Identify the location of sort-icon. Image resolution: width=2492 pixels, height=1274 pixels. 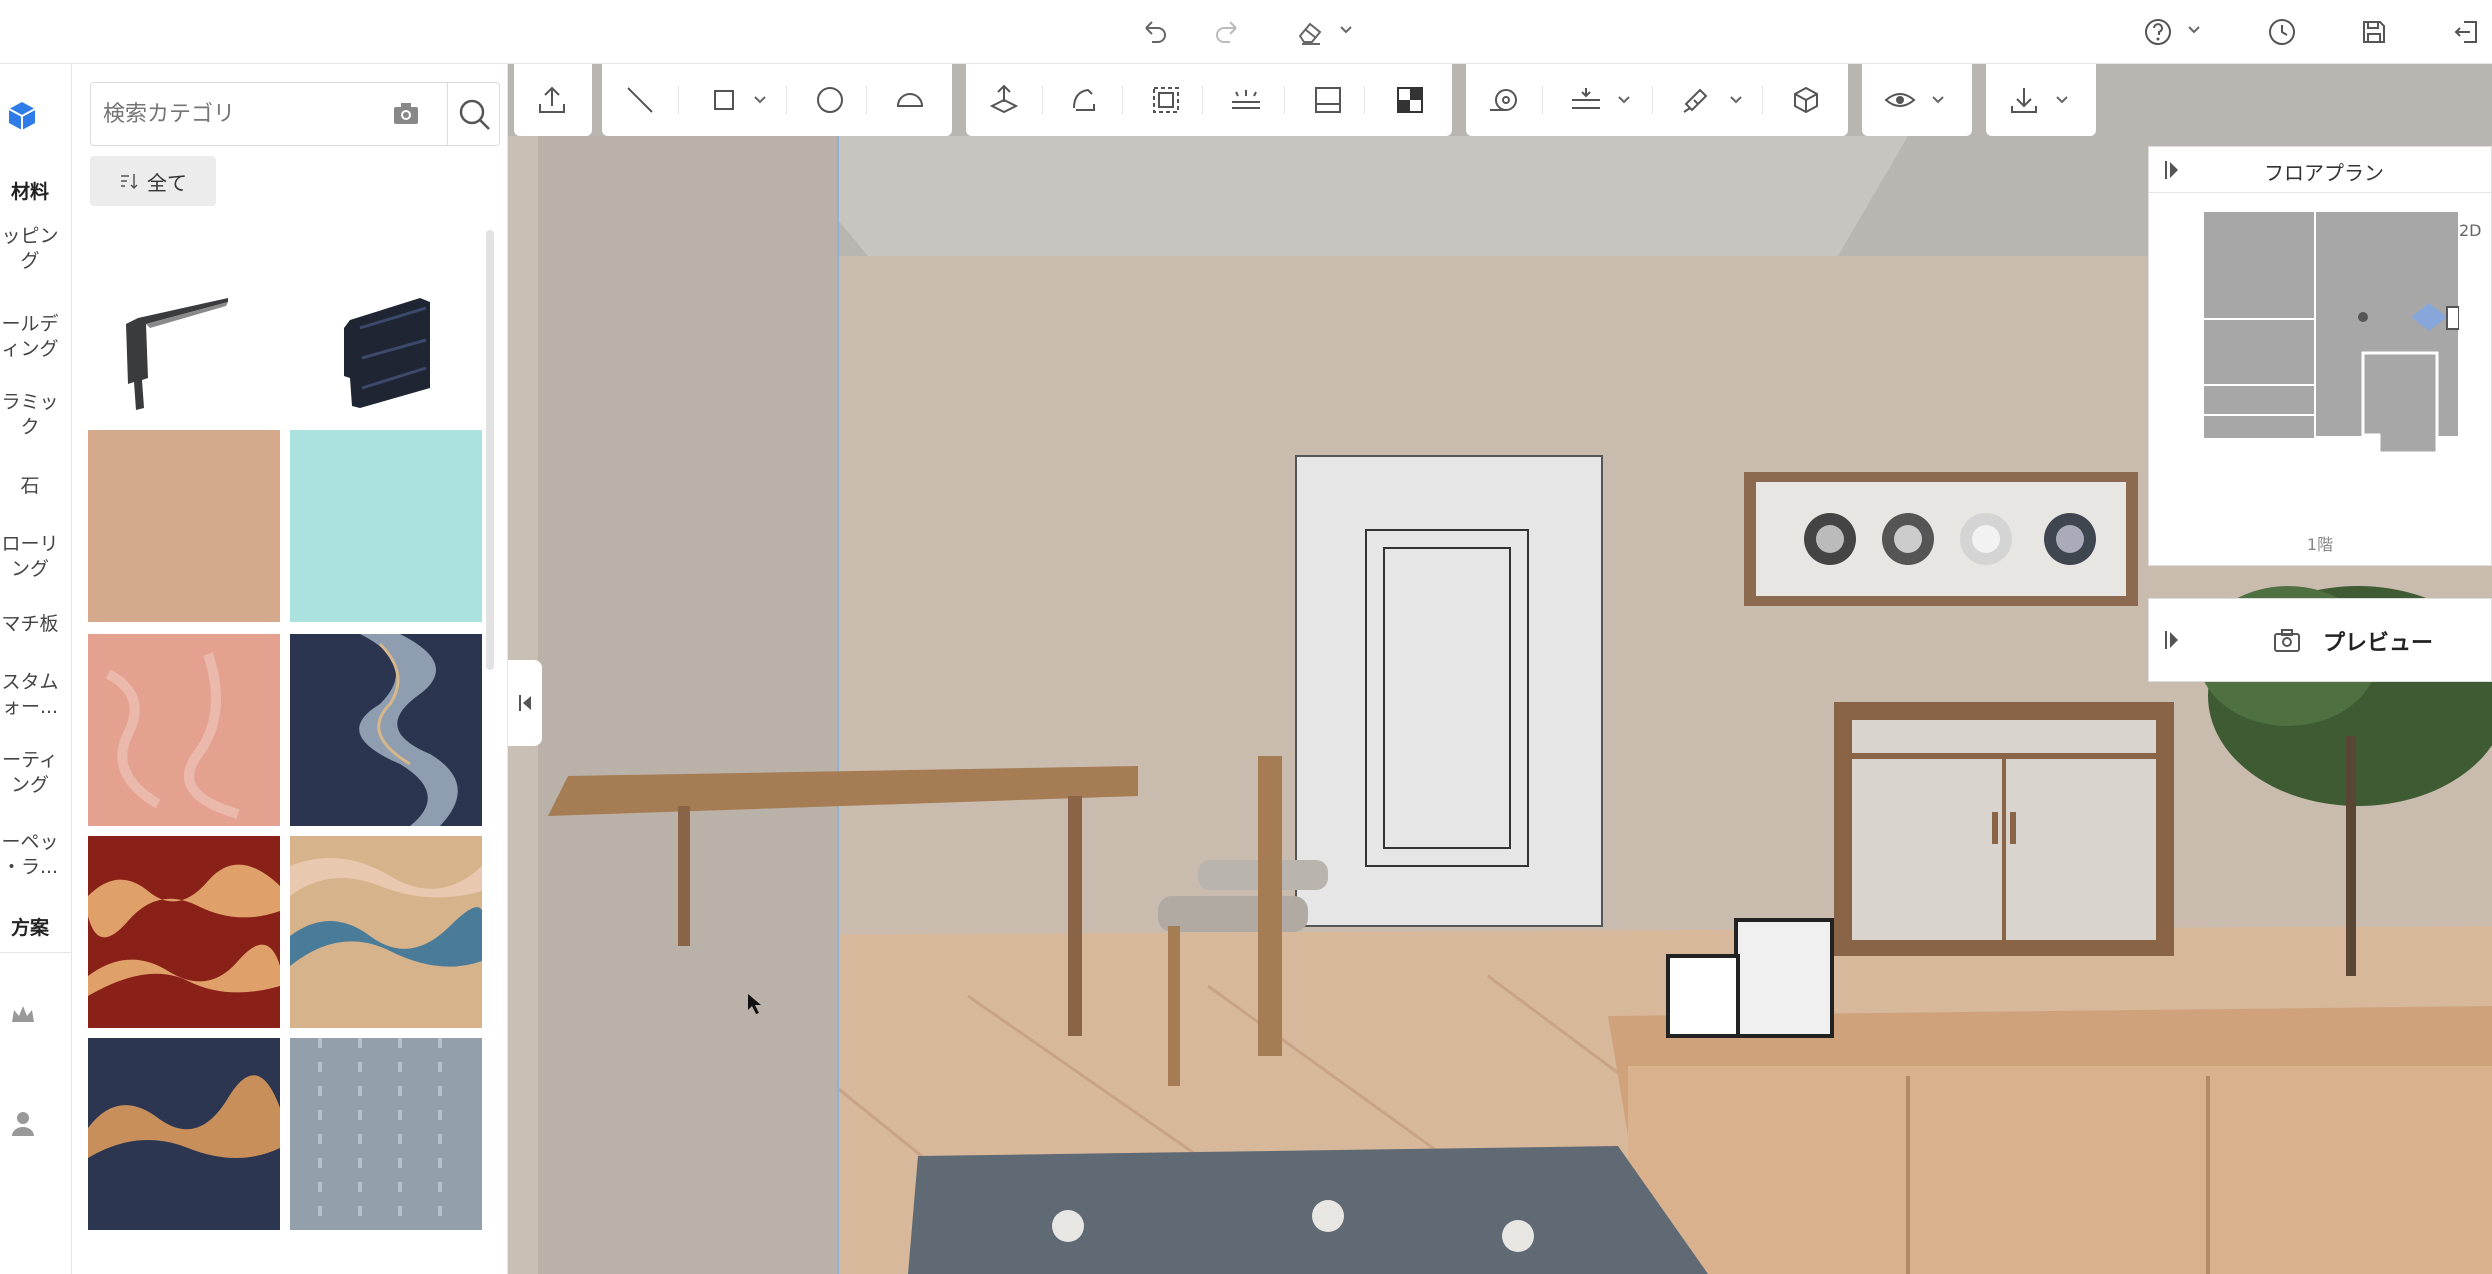
(129, 182).